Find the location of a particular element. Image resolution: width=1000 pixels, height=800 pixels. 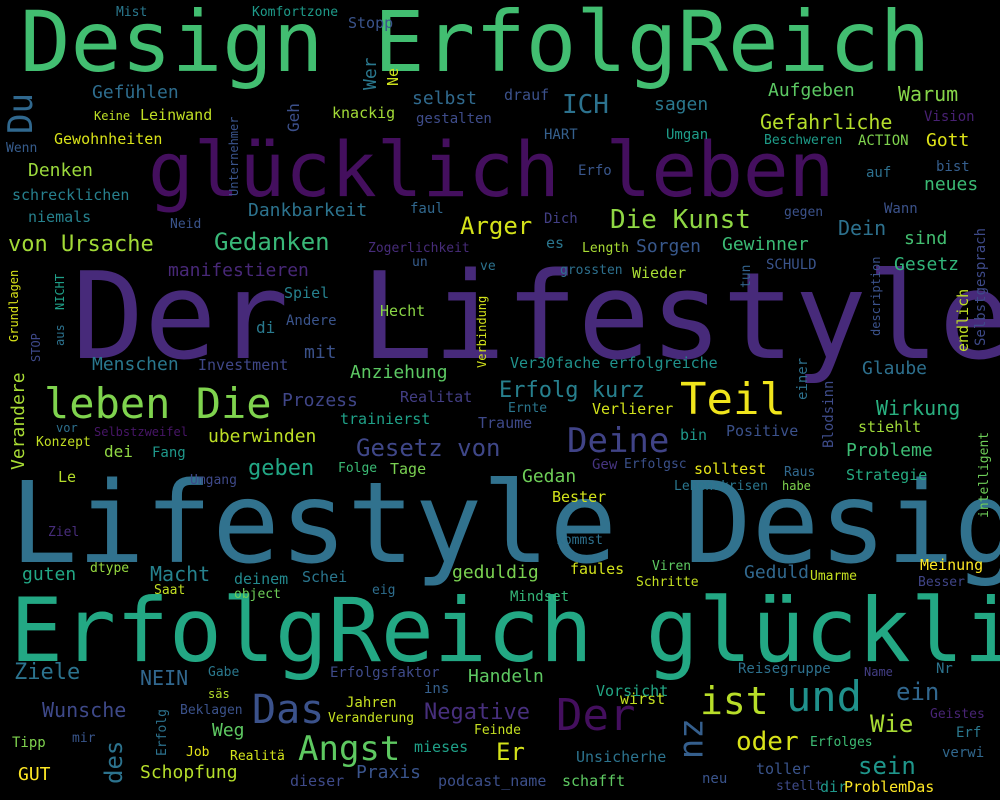

word: Le is located at coordinates (67, 477).